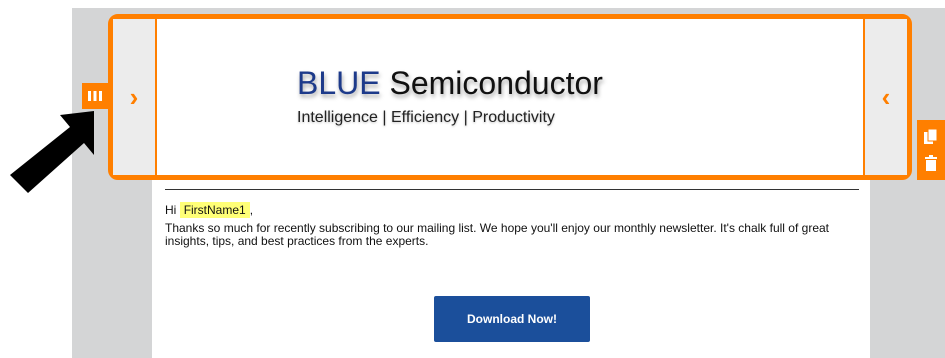 This screenshot has width=945, height=358. I want to click on brand-logo-text: BLUE Semiconductor, so click(450, 83).